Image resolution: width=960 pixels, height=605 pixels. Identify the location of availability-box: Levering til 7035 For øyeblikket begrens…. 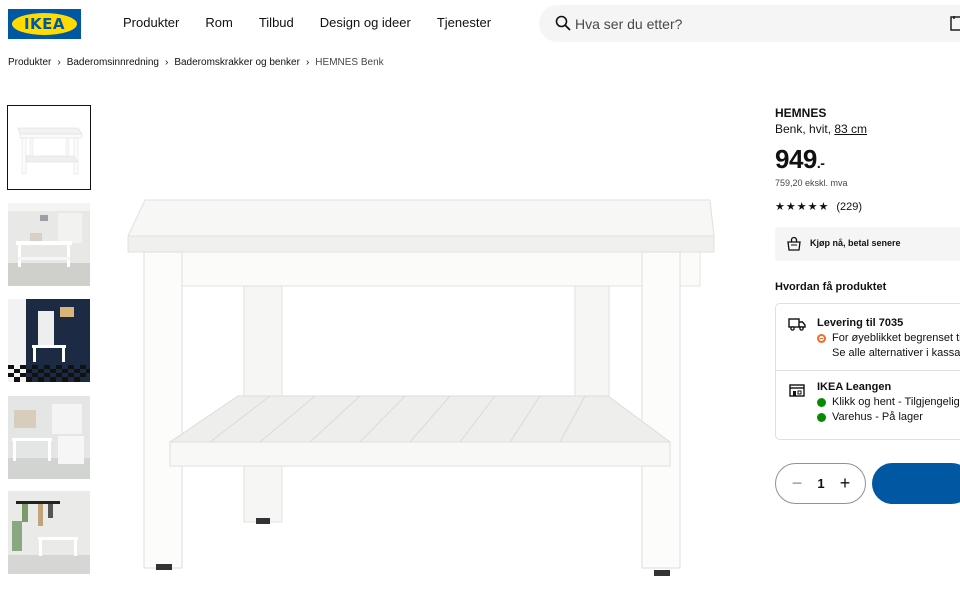
(867, 371).